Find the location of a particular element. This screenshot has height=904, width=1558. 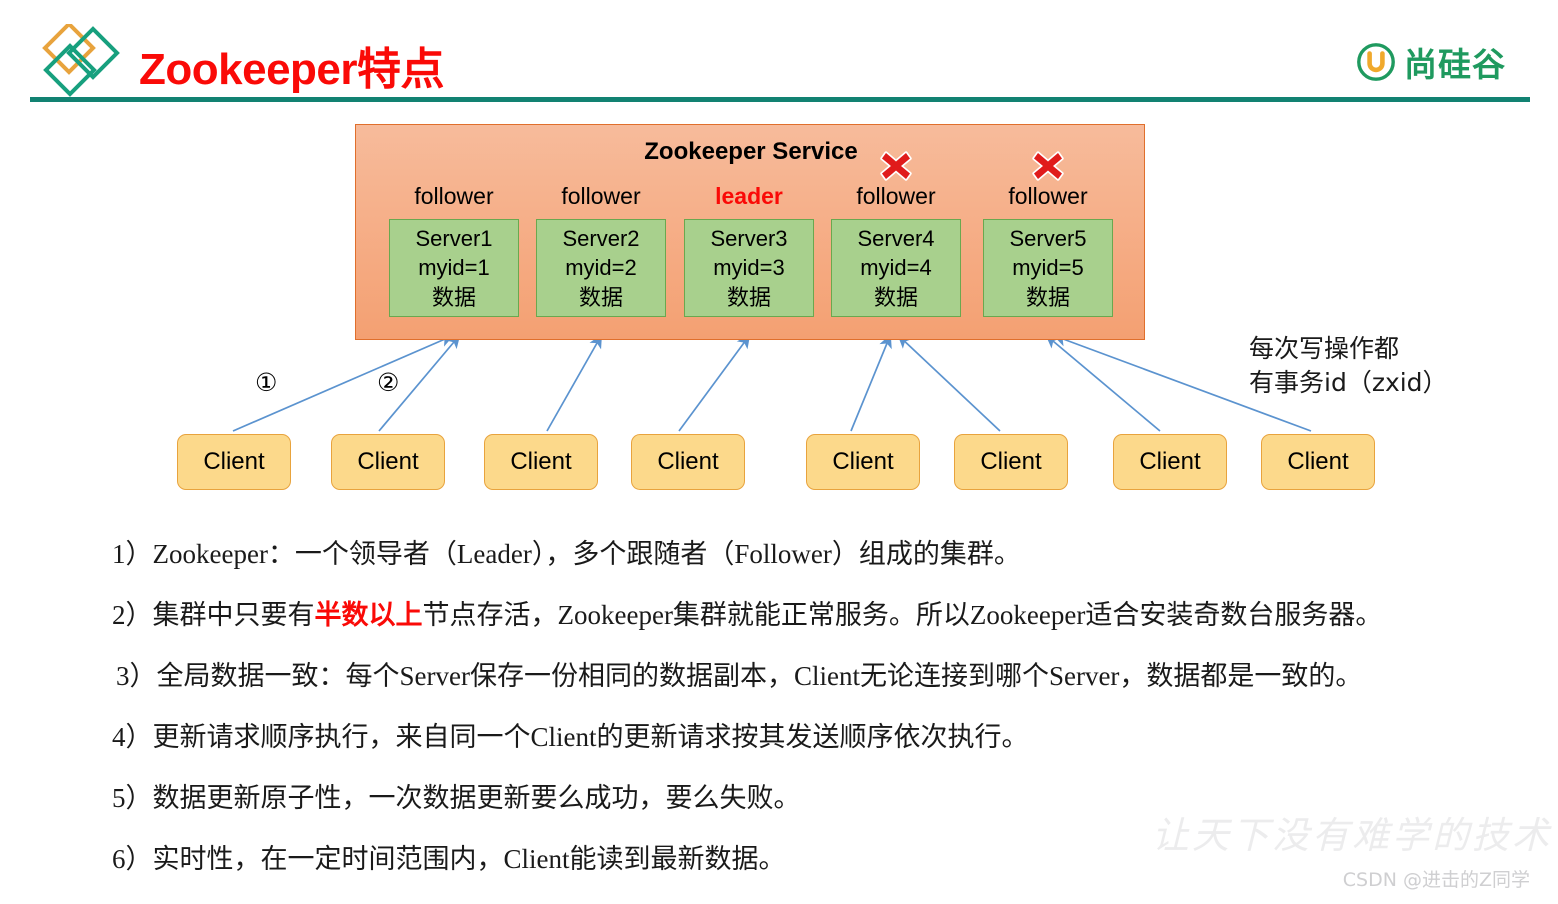

step-label-1: ① is located at coordinates (266, 383).